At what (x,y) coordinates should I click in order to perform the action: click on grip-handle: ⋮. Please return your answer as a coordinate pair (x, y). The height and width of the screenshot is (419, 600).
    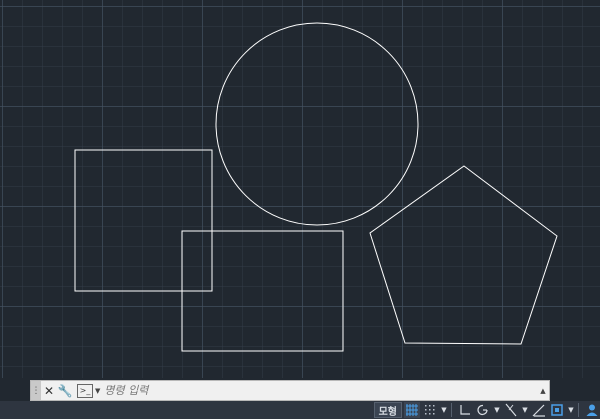
    Looking at the image, I should click on (36, 390).